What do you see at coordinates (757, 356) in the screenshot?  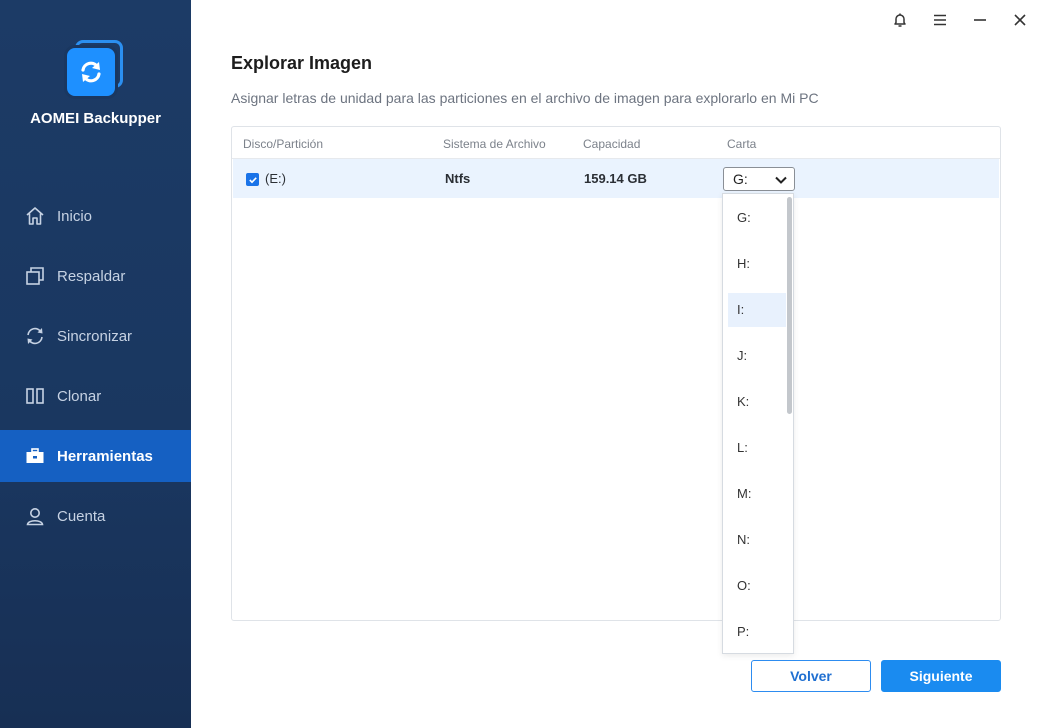 I see `dropdown-option: J:` at bounding box center [757, 356].